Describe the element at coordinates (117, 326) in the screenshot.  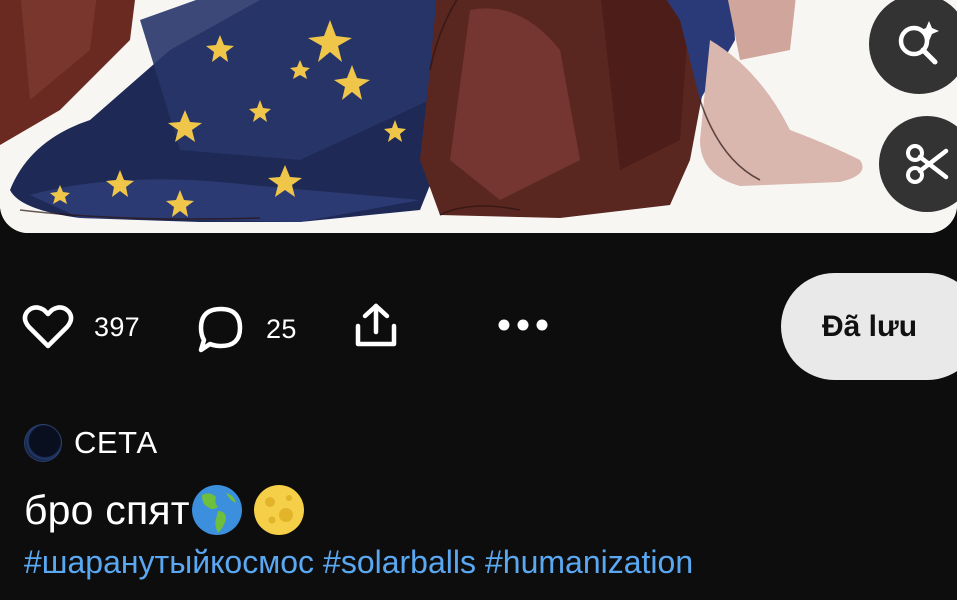
I see `like-count: 397` at that location.